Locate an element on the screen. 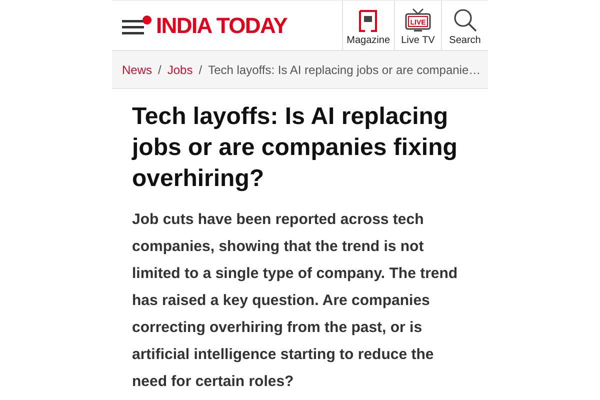 The height and width of the screenshot is (400, 600). nav-link: Magazine is located at coordinates (368, 25).